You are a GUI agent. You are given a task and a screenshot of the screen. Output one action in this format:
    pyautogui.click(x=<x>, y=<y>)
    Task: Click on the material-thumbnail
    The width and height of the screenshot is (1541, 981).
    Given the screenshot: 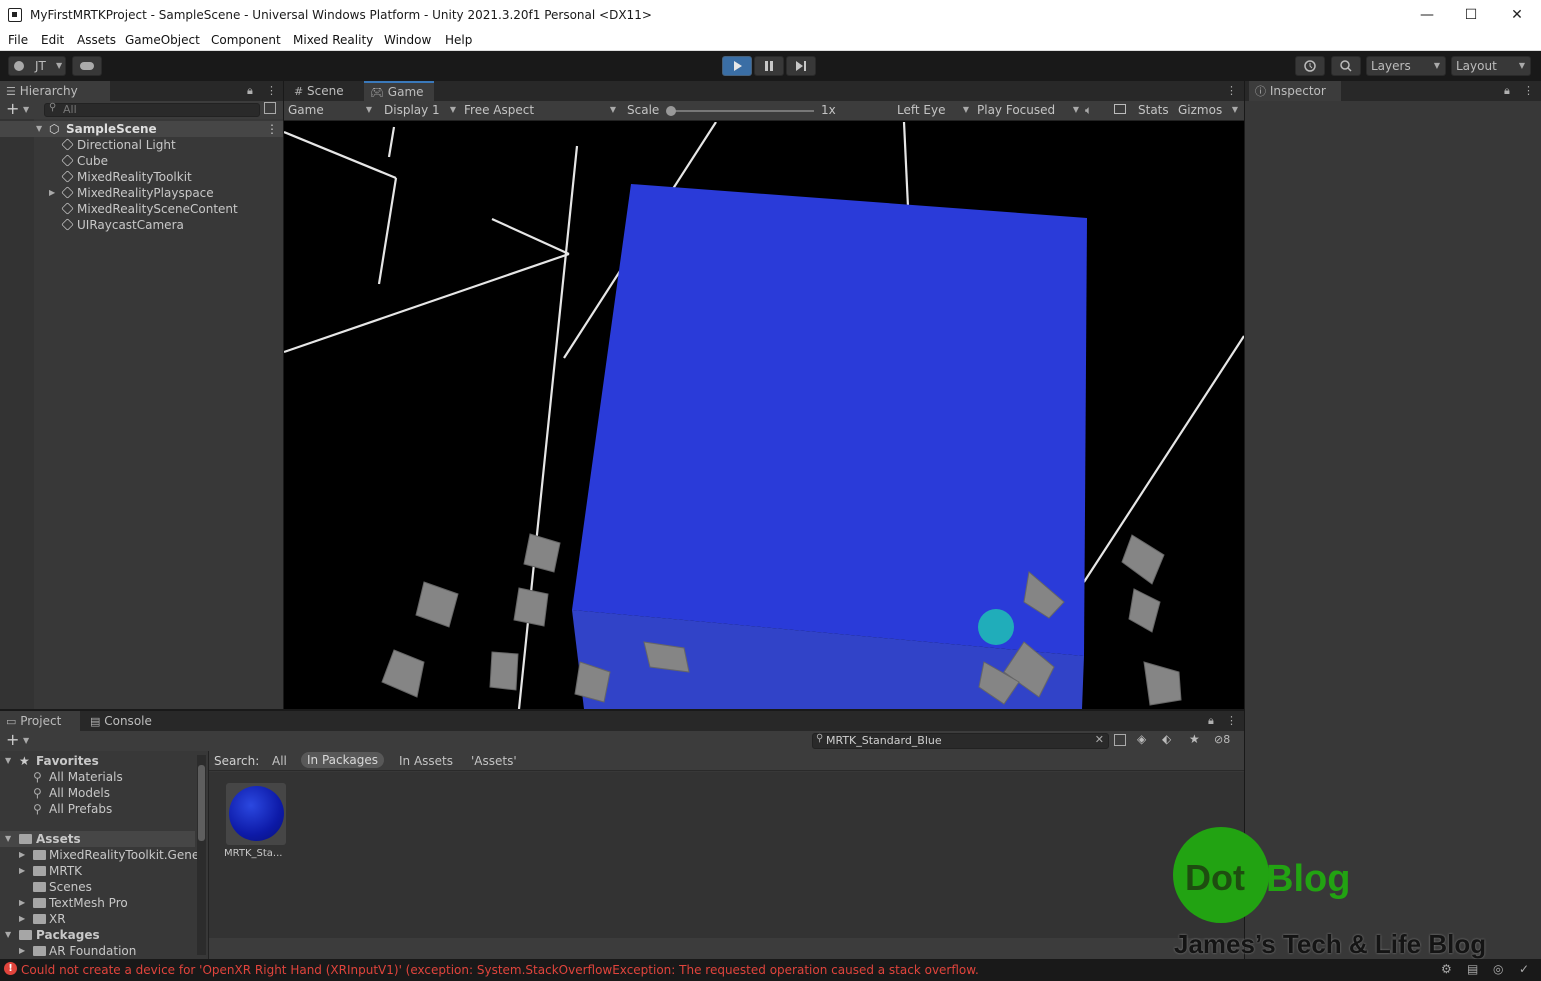 What is the action you would take?
    pyautogui.click(x=256, y=814)
    